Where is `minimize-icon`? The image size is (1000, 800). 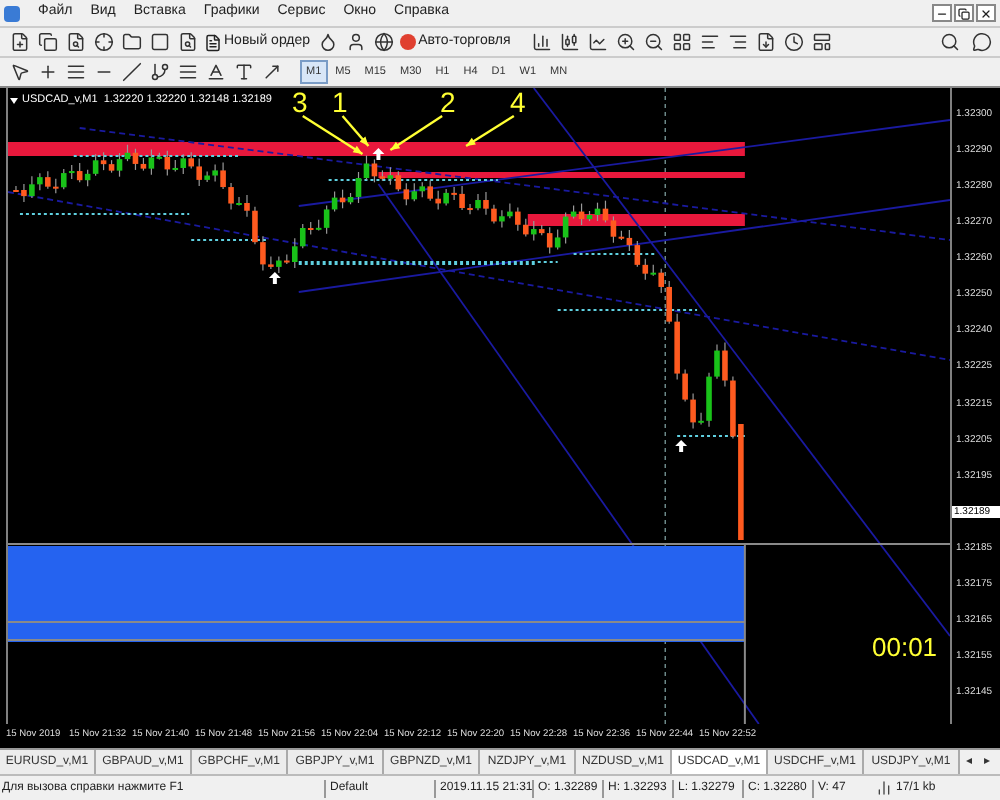
minimize-icon is located at coordinates (942, 13).